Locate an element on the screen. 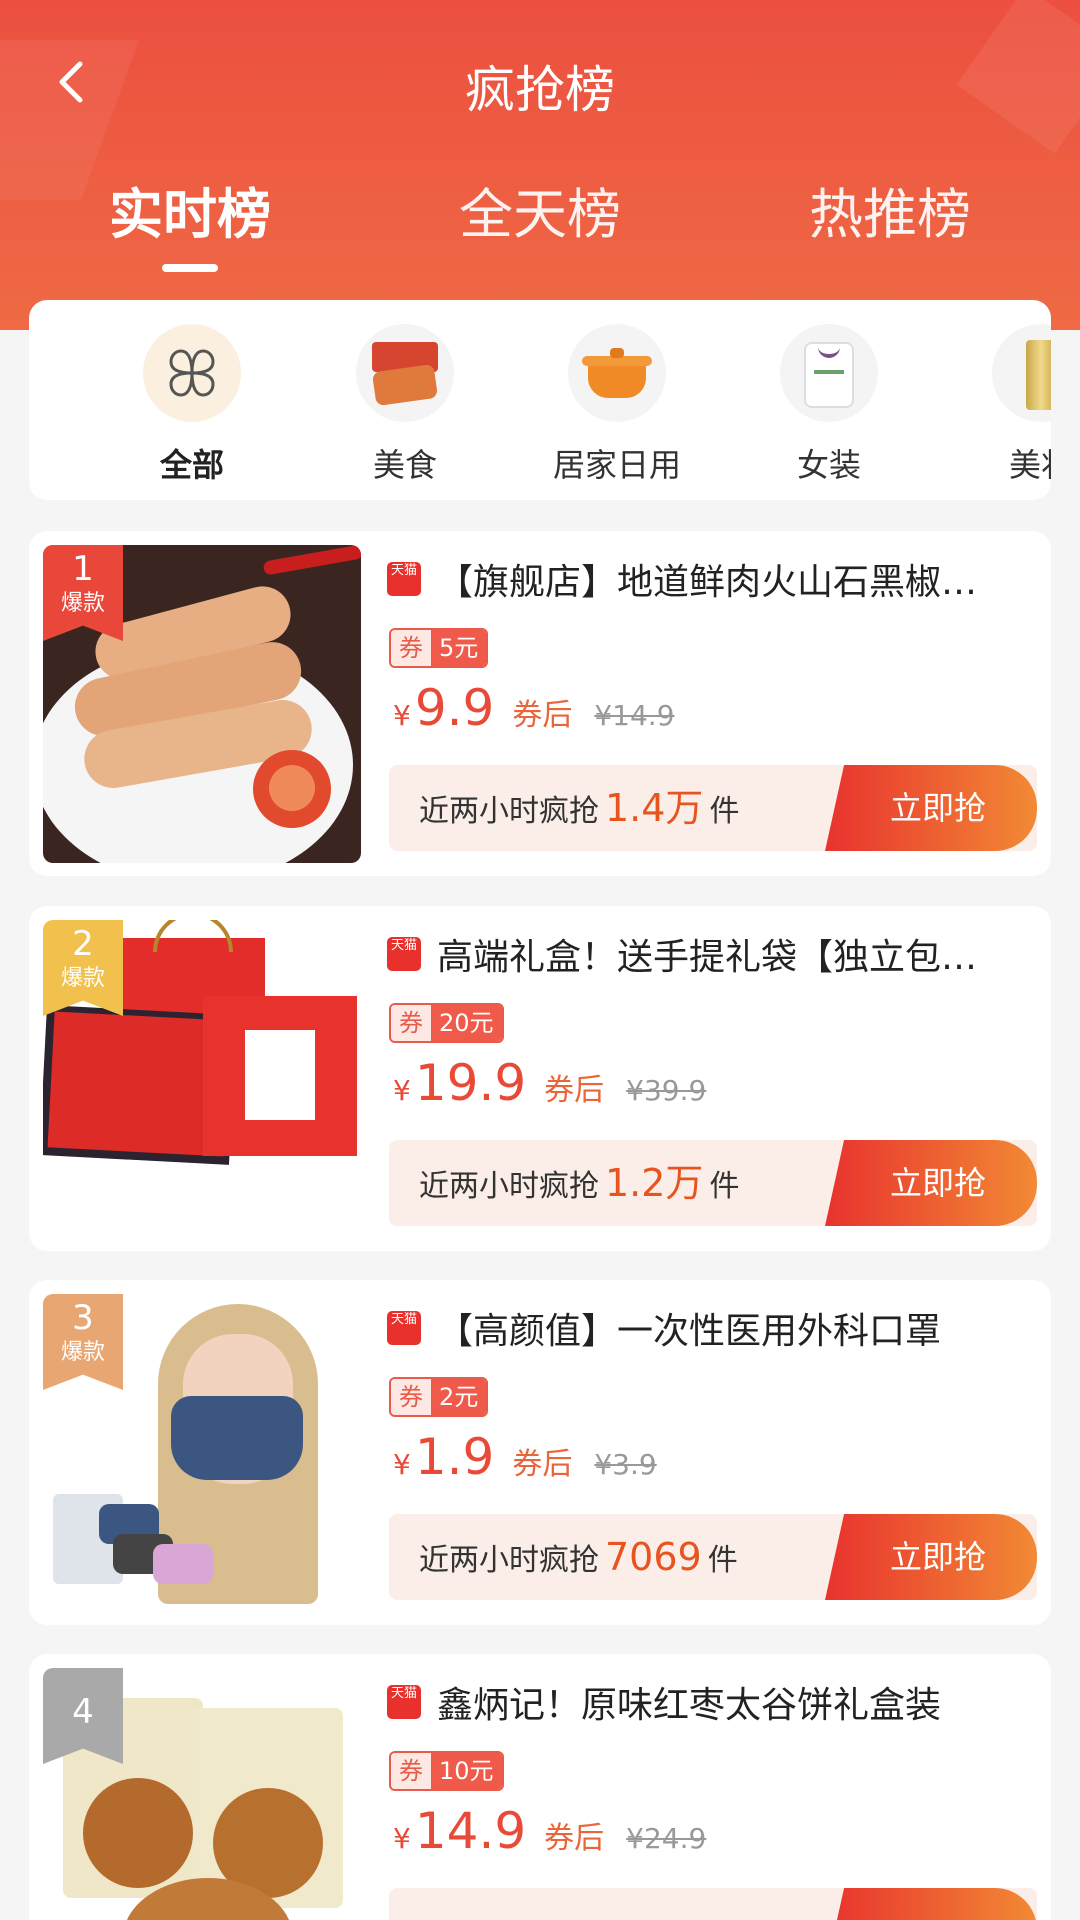 This screenshot has height=1920, width=1080. coupon-badge: 券 20元 is located at coordinates (446, 1023).